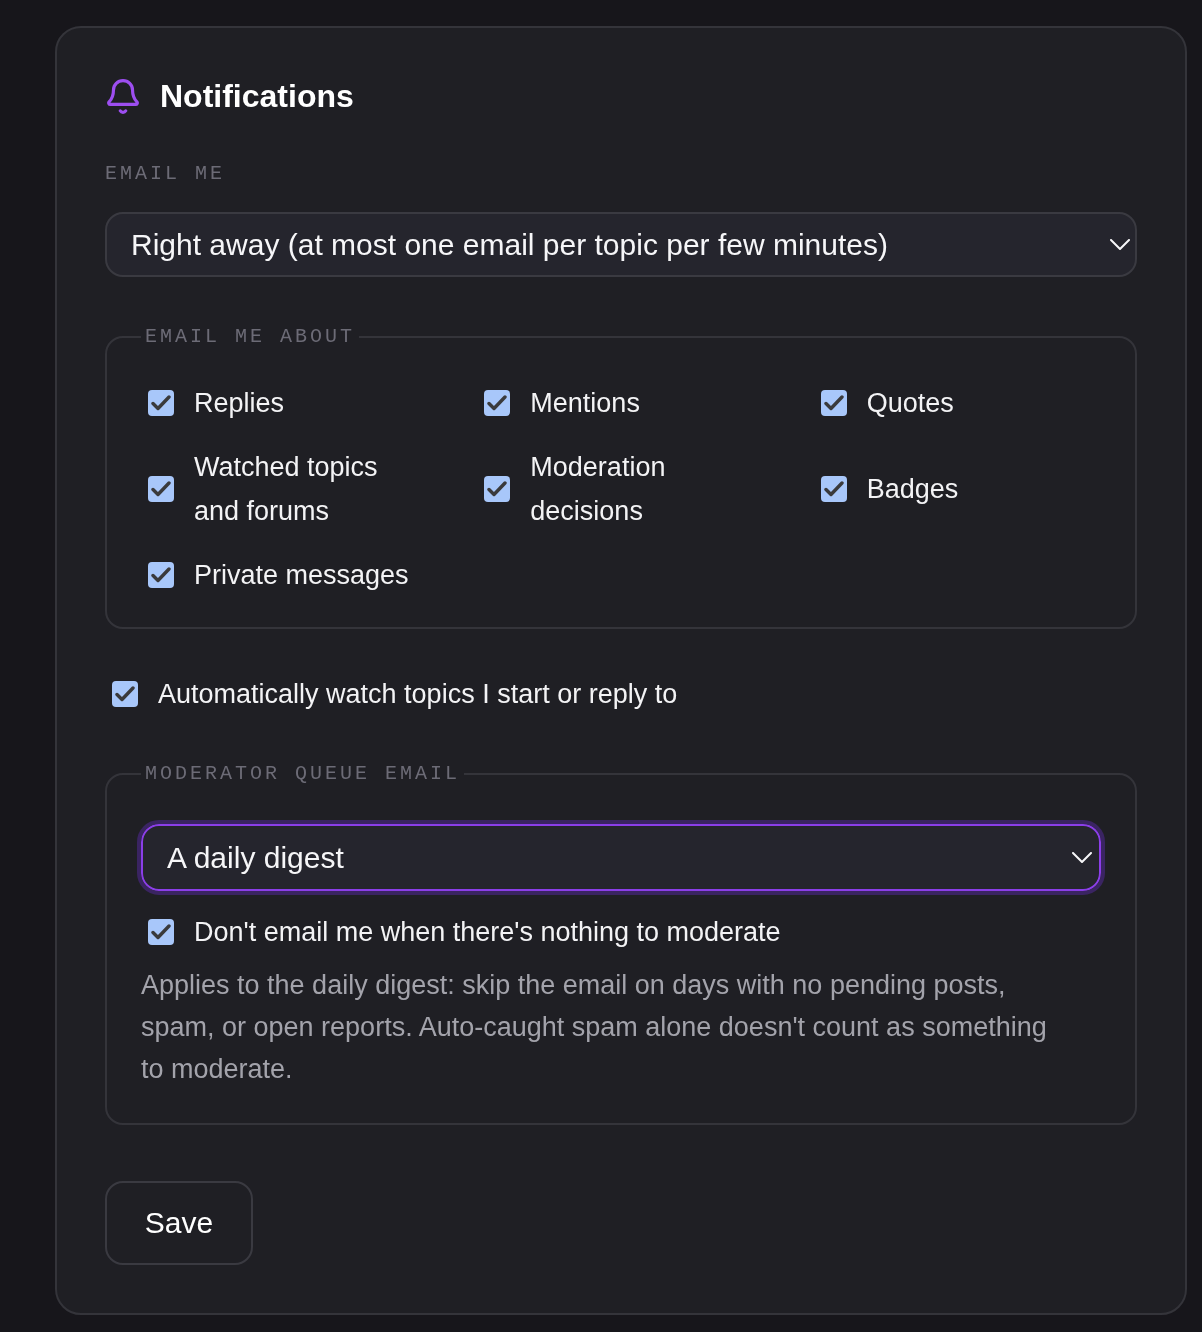 The width and height of the screenshot is (1202, 1332). What do you see at coordinates (123, 96) in the screenshot?
I see `bell-icon` at bounding box center [123, 96].